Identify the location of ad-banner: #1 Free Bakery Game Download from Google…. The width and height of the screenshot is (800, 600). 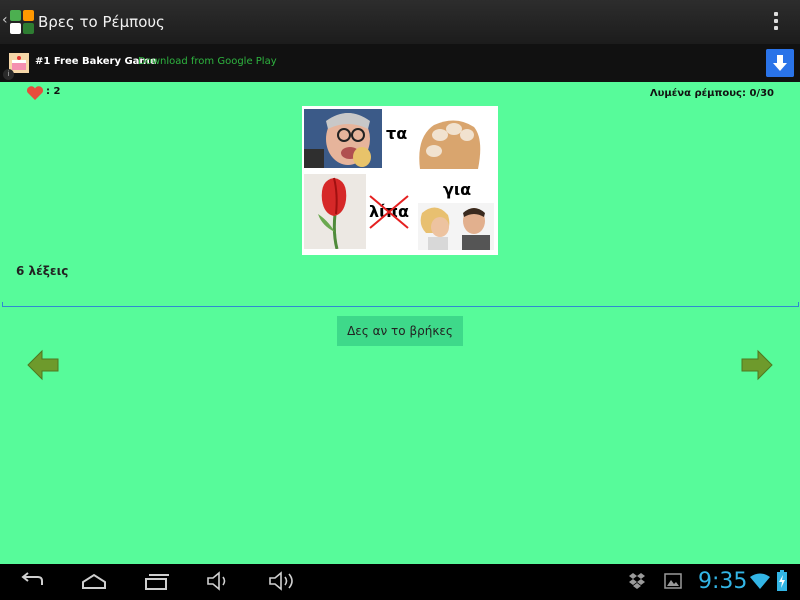
(400, 63).